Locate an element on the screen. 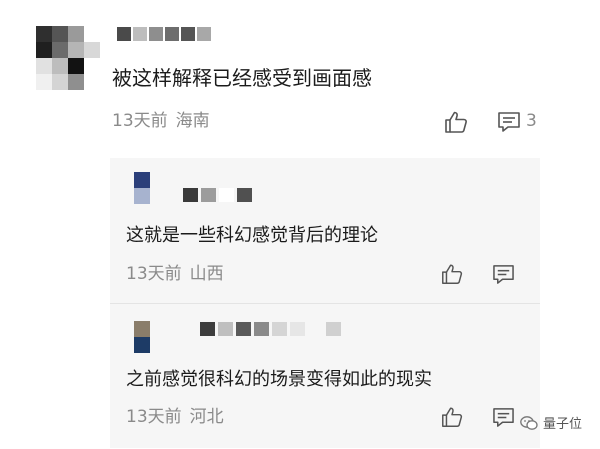 The image size is (600, 449). commenter-name is located at coordinates (164, 34).